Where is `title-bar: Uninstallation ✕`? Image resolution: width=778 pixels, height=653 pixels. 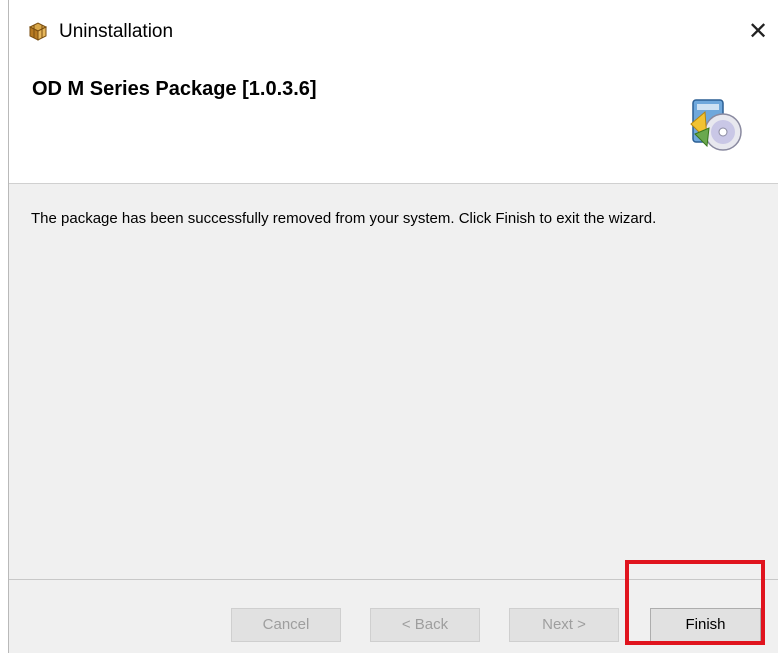 title-bar: Uninstallation ✕ is located at coordinates (393, 33).